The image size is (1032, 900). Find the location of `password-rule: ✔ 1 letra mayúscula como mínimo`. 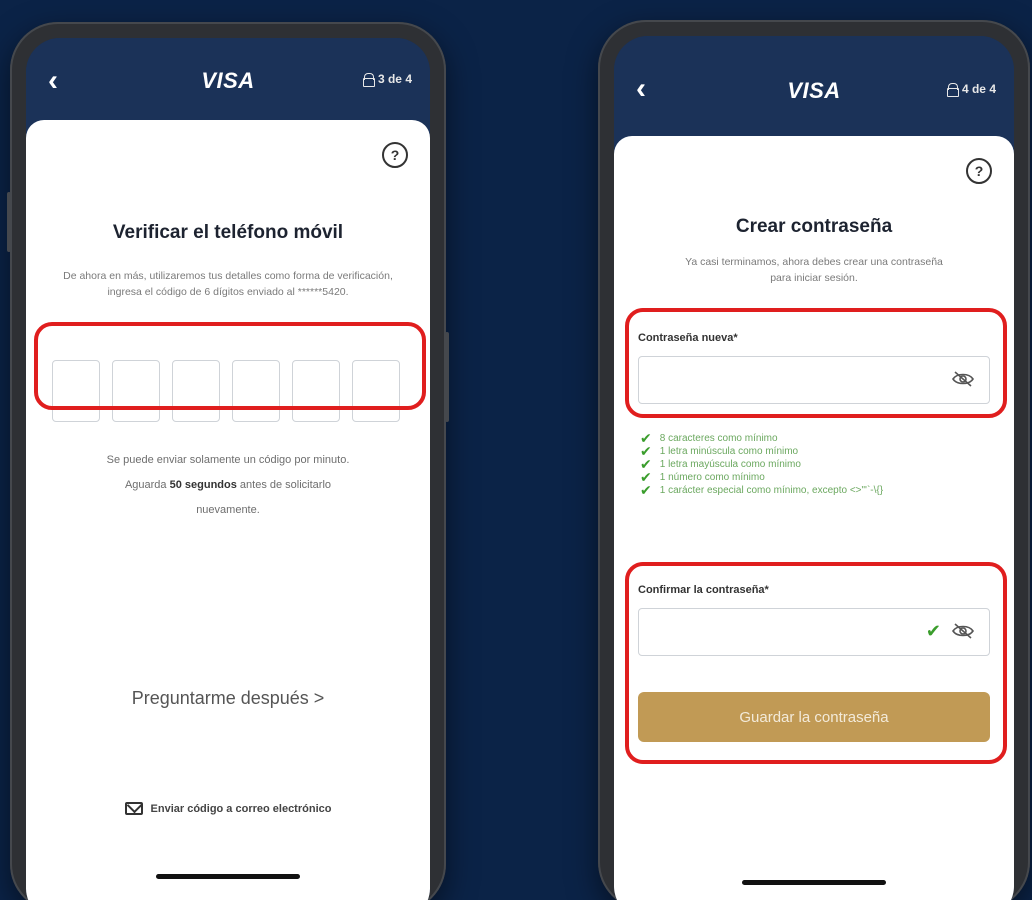

password-rule: ✔ 1 letra mayúscula como mínimo is located at coordinates (817, 464).